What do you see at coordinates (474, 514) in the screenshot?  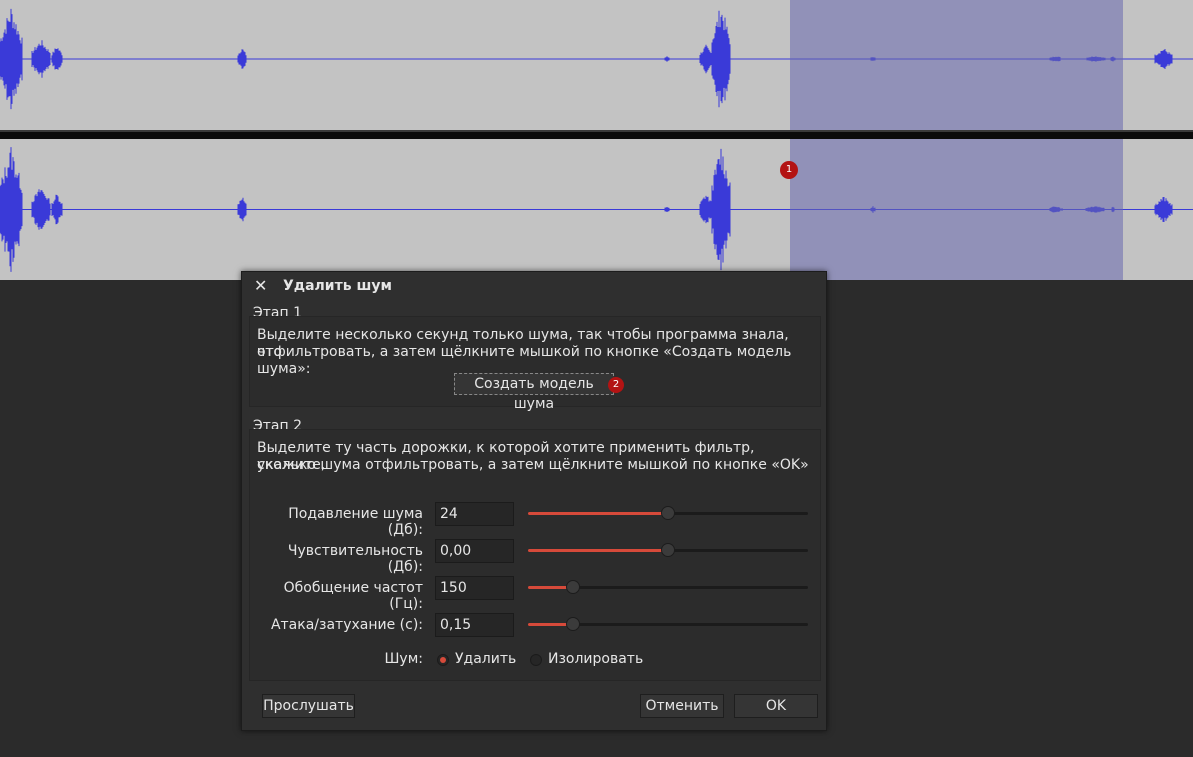 I see `noise-reduction-input: 24` at bounding box center [474, 514].